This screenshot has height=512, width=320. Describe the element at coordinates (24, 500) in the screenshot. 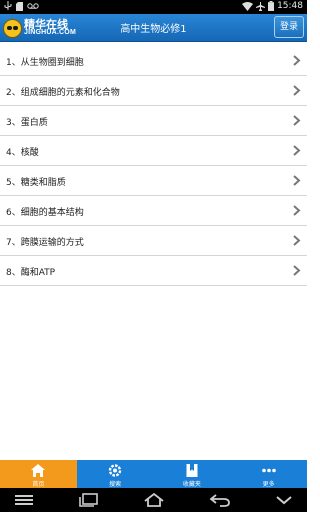

I see `menu-icon` at that location.